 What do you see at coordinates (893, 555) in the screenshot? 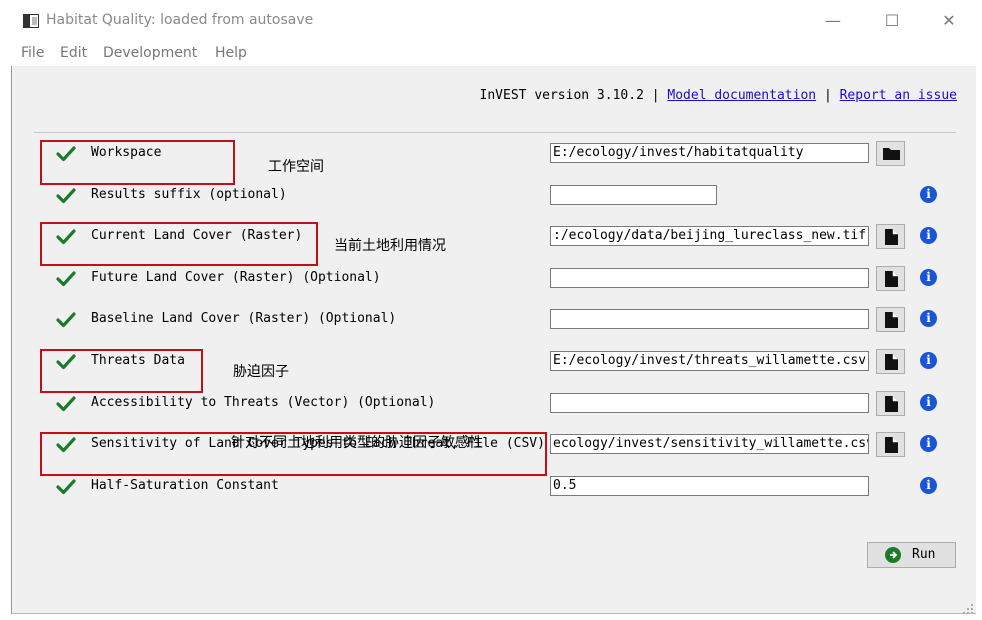
I see `play-icon` at bounding box center [893, 555].